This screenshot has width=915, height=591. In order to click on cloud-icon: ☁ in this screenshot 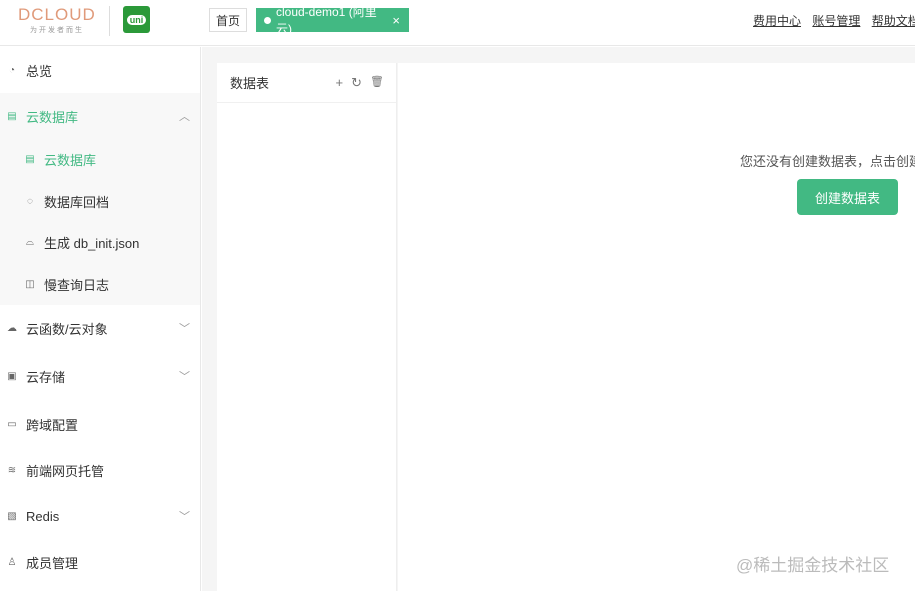, I will do `click(12, 328)`.